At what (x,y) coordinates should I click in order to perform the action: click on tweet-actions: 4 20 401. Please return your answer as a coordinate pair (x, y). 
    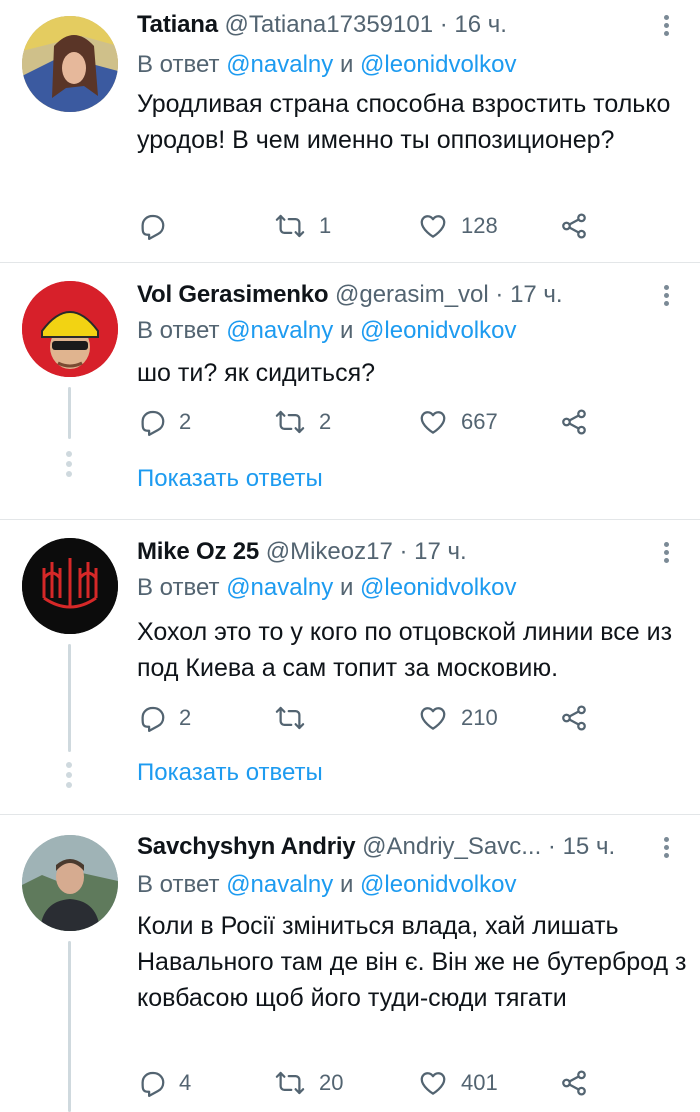
    Looking at the image, I should click on (417, 1083).